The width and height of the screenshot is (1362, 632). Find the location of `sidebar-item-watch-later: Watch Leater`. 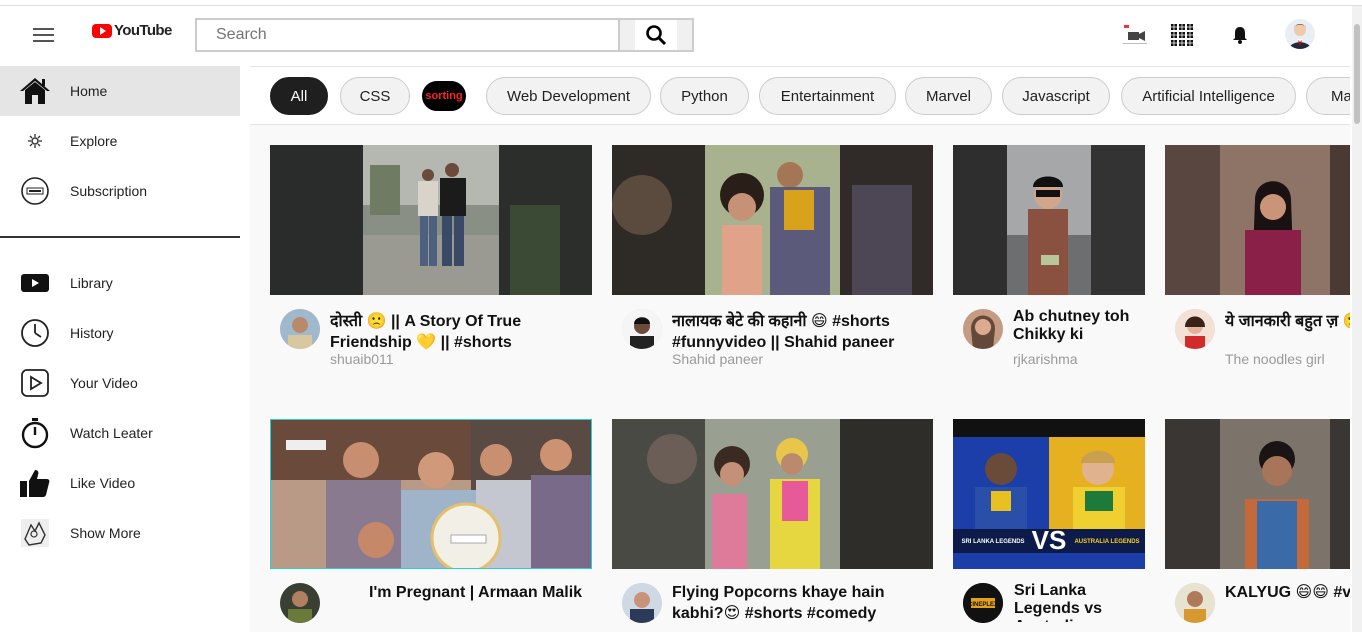

sidebar-item-watch-later: Watch Leater is located at coordinates (120, 433).